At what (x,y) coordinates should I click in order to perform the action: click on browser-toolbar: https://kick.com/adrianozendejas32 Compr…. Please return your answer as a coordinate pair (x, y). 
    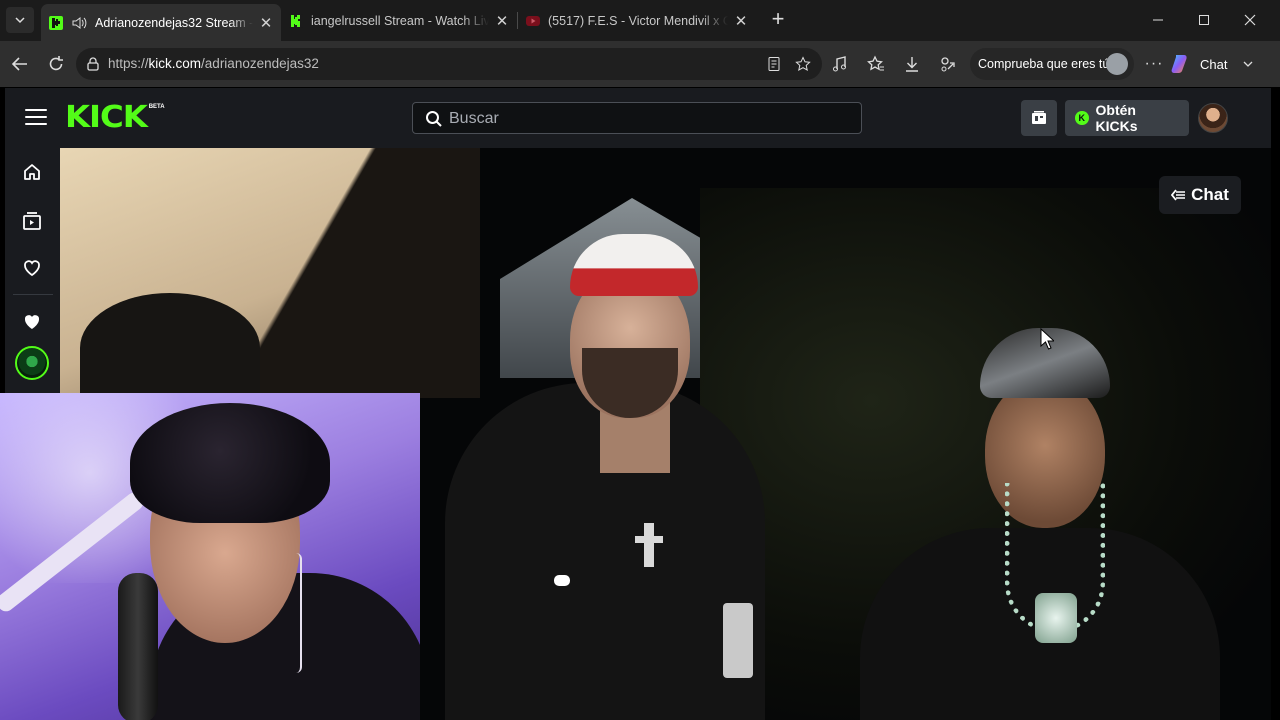
    Looking at the image, I should click on (640, 64).